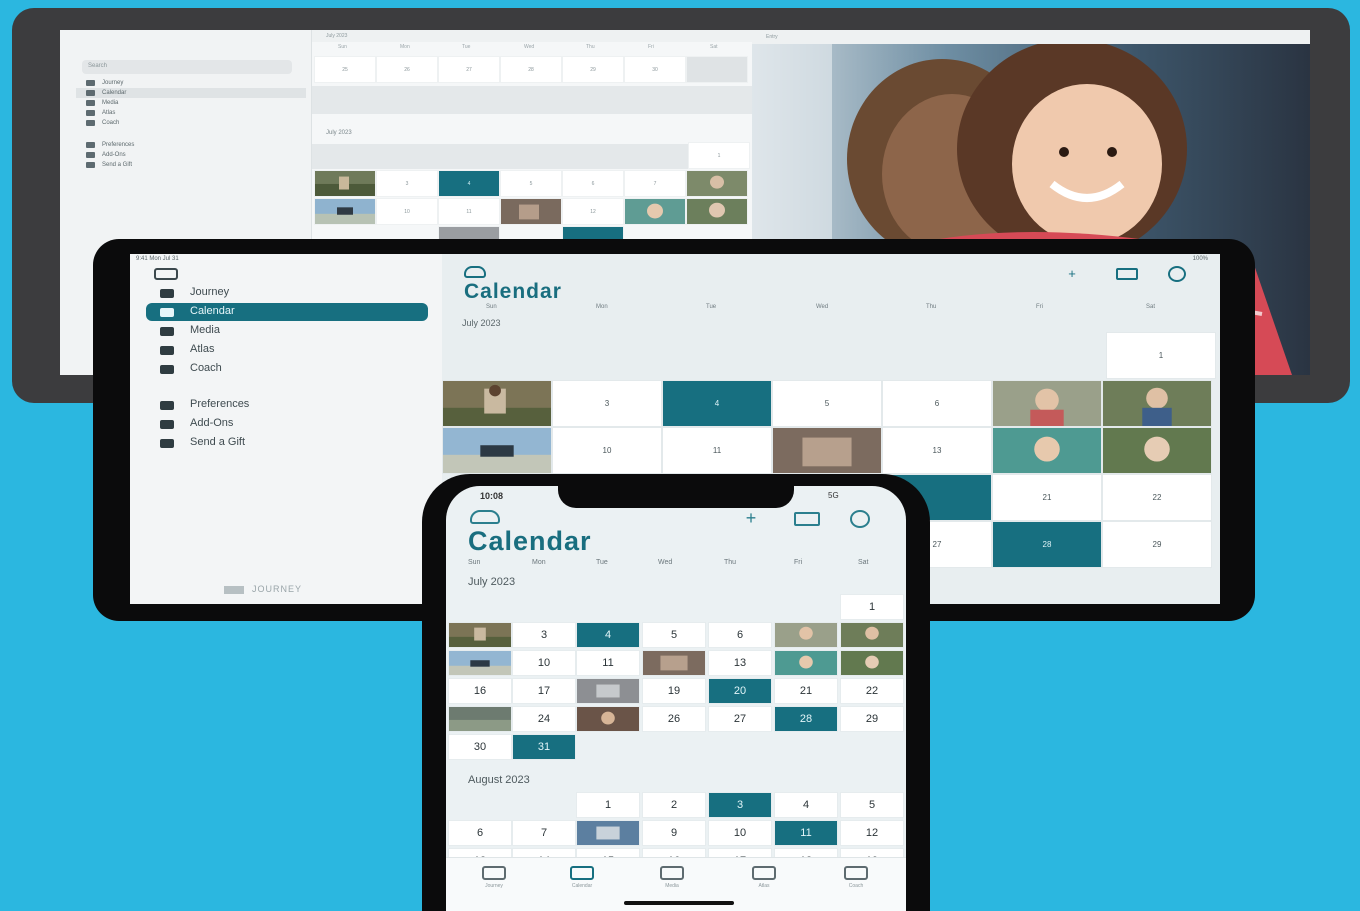  Describe the element at coordinates (582, 879) in the screenshot. I see `tab-calendar: Calendar` at that location.